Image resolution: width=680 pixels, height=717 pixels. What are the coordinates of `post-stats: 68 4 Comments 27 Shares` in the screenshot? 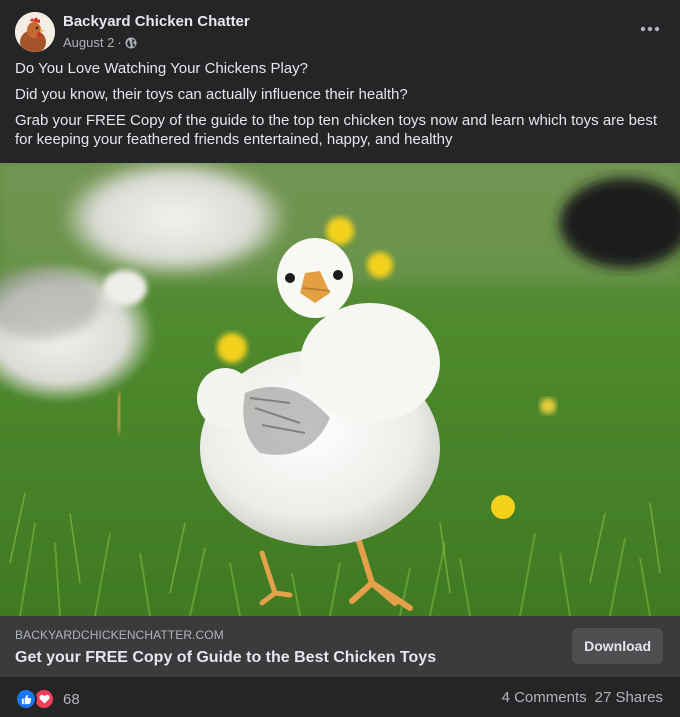 It's located at (339, 697).